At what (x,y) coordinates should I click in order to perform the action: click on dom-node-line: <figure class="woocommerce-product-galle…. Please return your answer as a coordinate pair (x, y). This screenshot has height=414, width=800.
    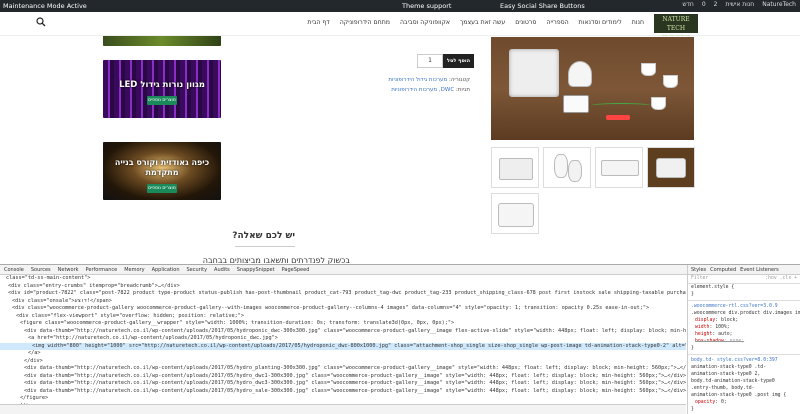
    Looking at the image, I should click on (343, 324).